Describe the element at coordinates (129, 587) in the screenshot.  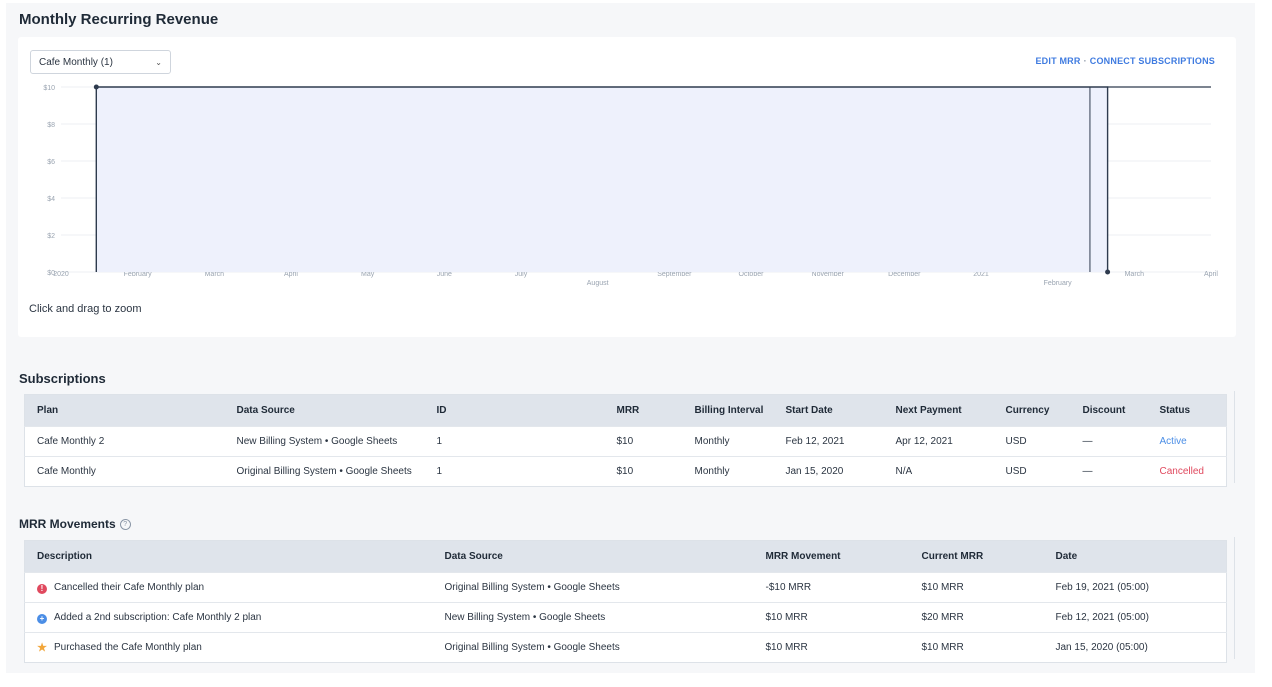
I see `movement-description: Cancelled their Cafe Monthly plan` at that location.